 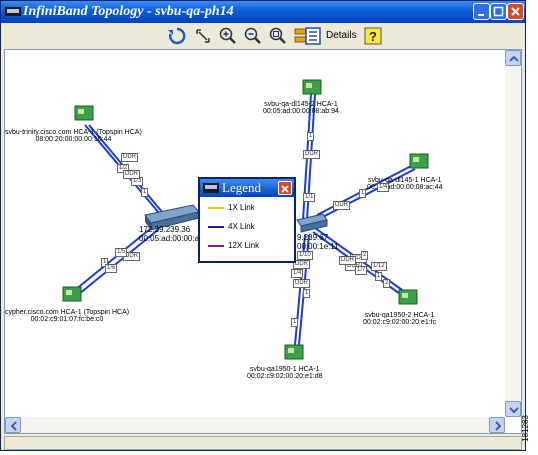 I want to click on legend-item-label: 4X Link, so click(x=241, y=226).